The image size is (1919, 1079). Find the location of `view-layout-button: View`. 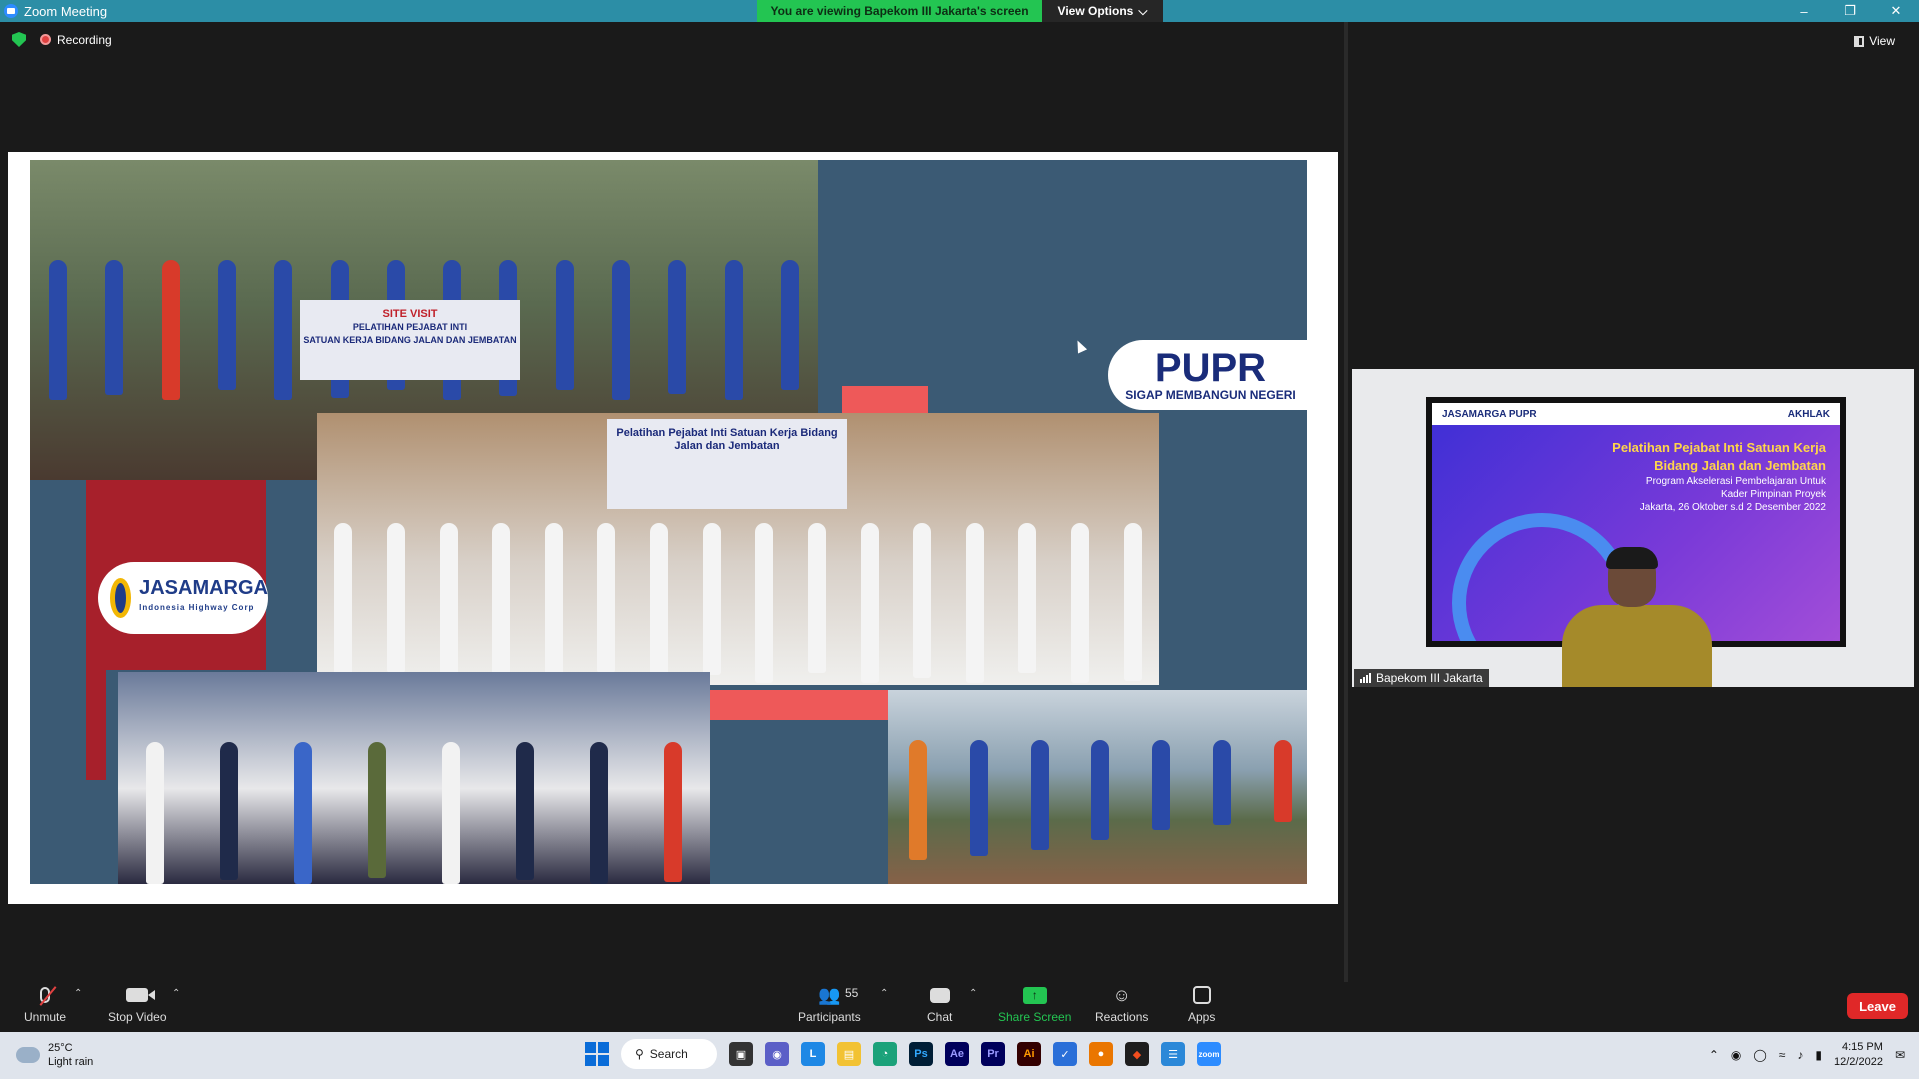

view-layout-button: View is located at coordinates (1874, 41).